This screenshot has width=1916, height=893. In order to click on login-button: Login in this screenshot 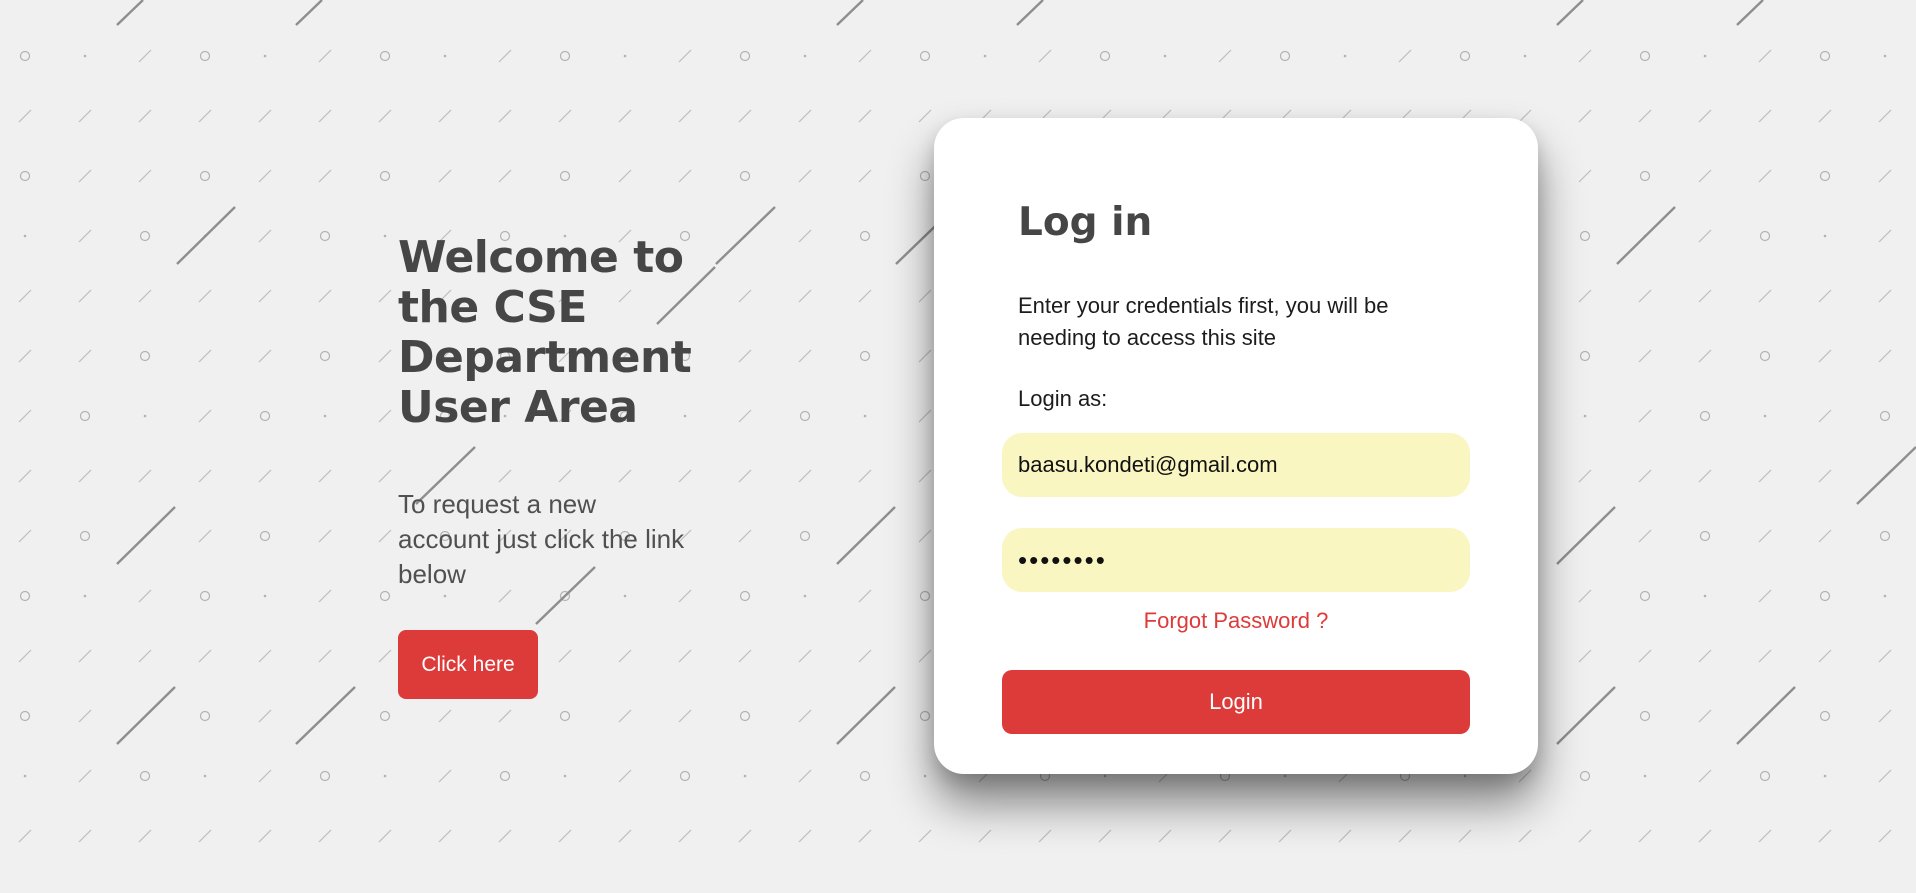, I will do `click(1236, 702)`.